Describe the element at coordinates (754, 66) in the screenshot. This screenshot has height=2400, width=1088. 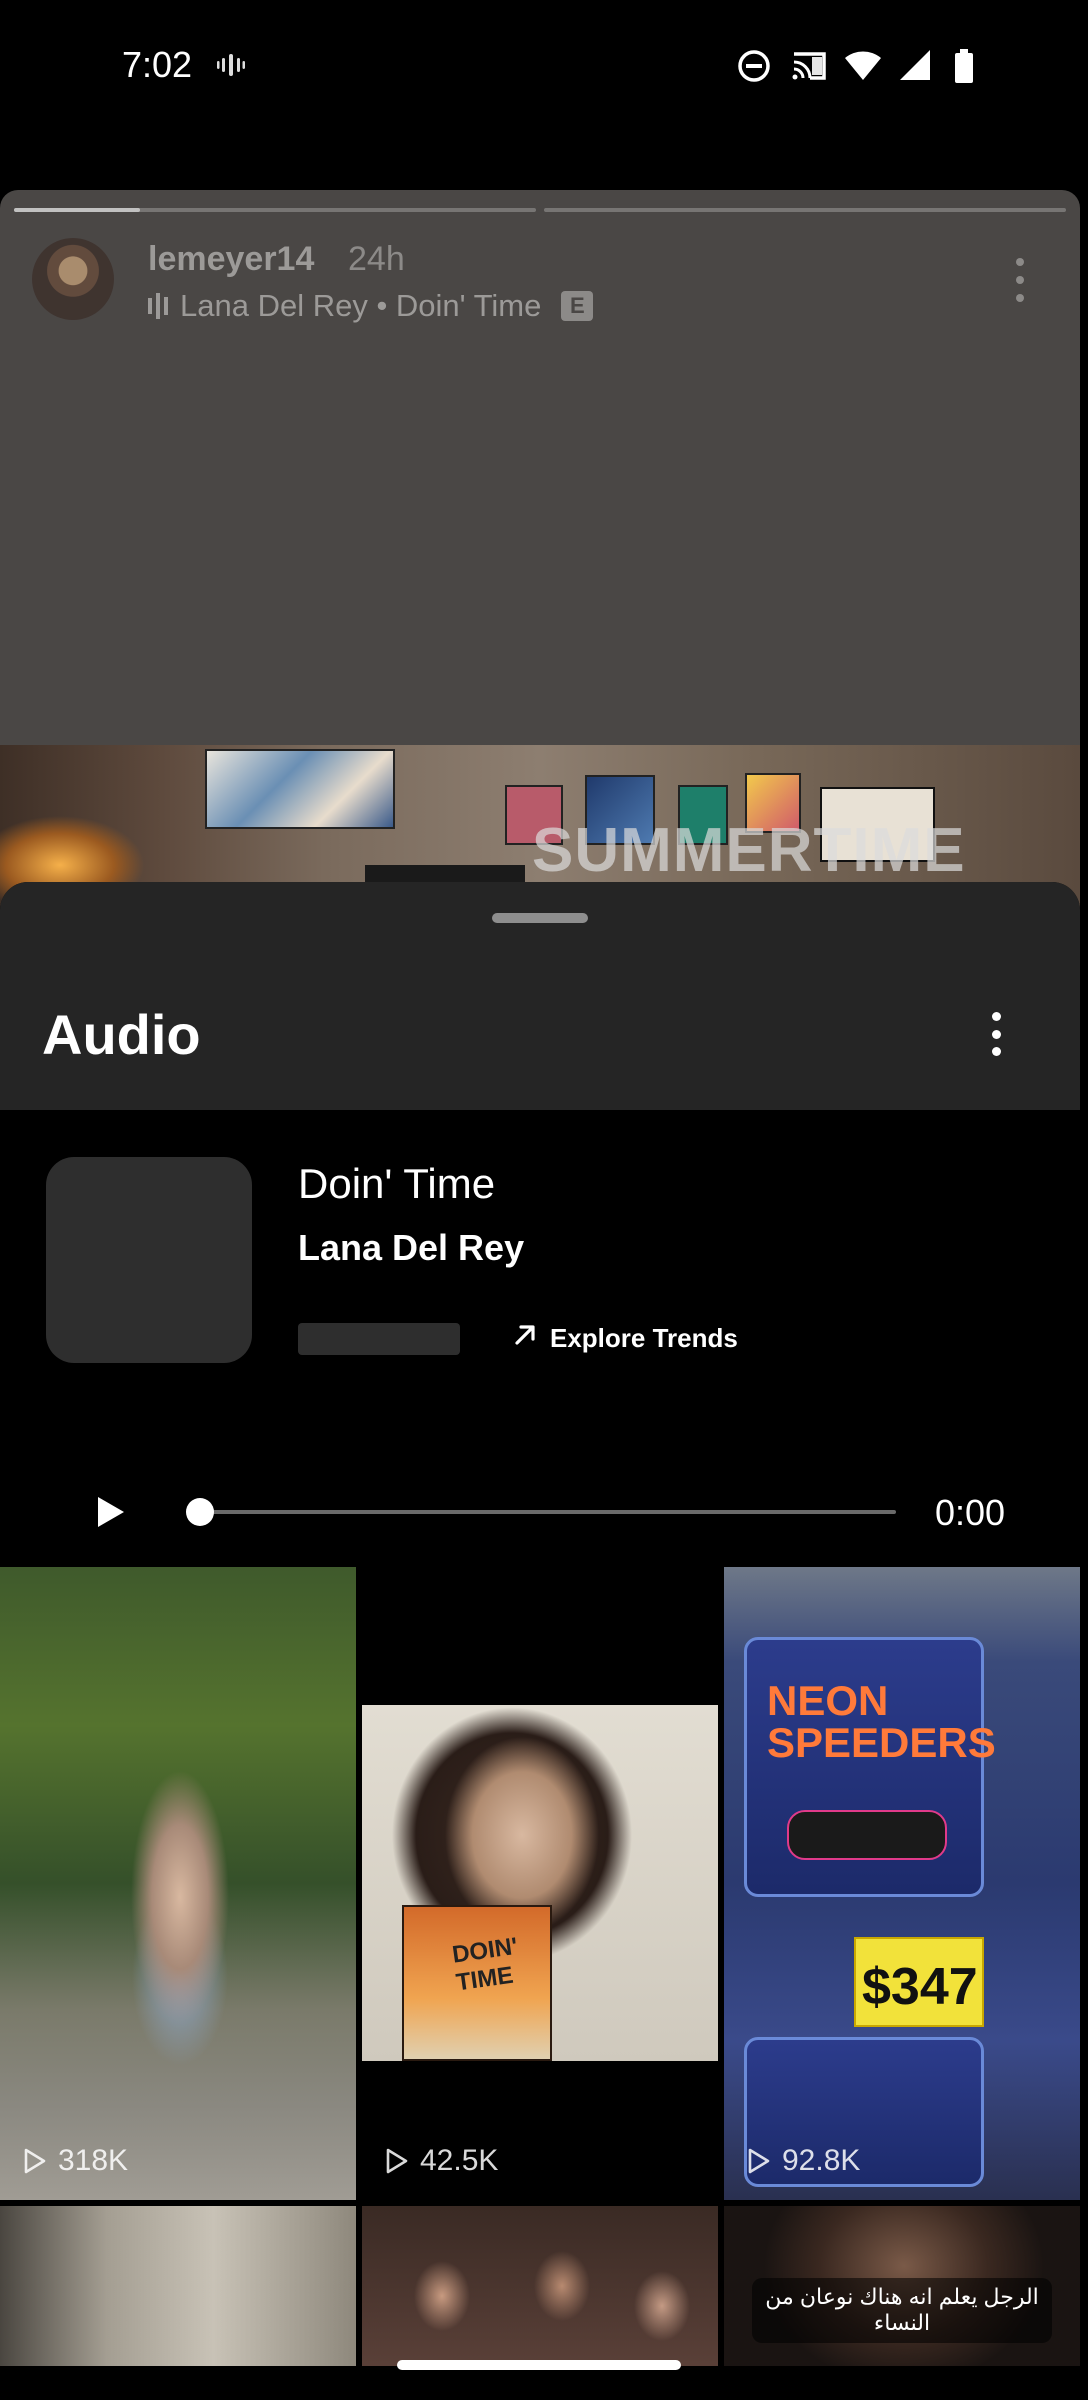
I see `do-not-disturb-icon` at that location.